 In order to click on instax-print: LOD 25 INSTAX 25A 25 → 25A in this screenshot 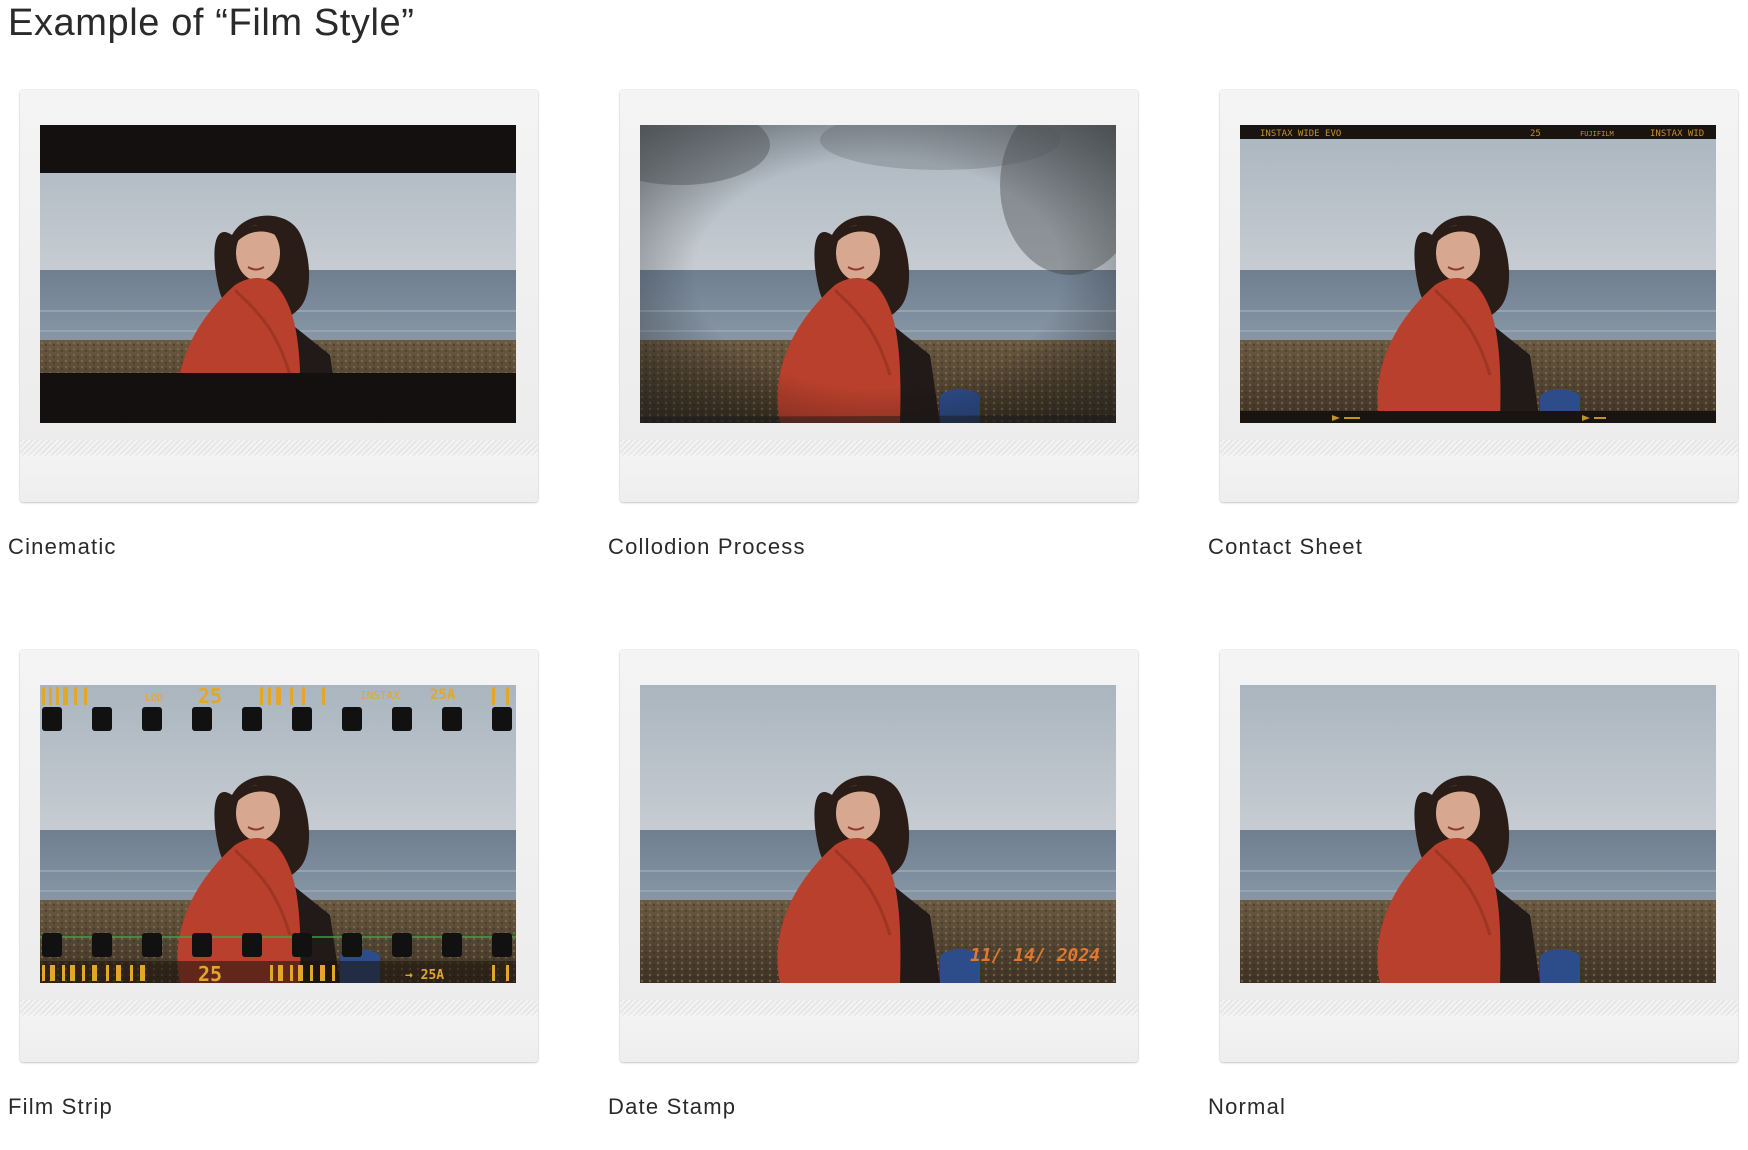, I will do `click(279, 856)`.